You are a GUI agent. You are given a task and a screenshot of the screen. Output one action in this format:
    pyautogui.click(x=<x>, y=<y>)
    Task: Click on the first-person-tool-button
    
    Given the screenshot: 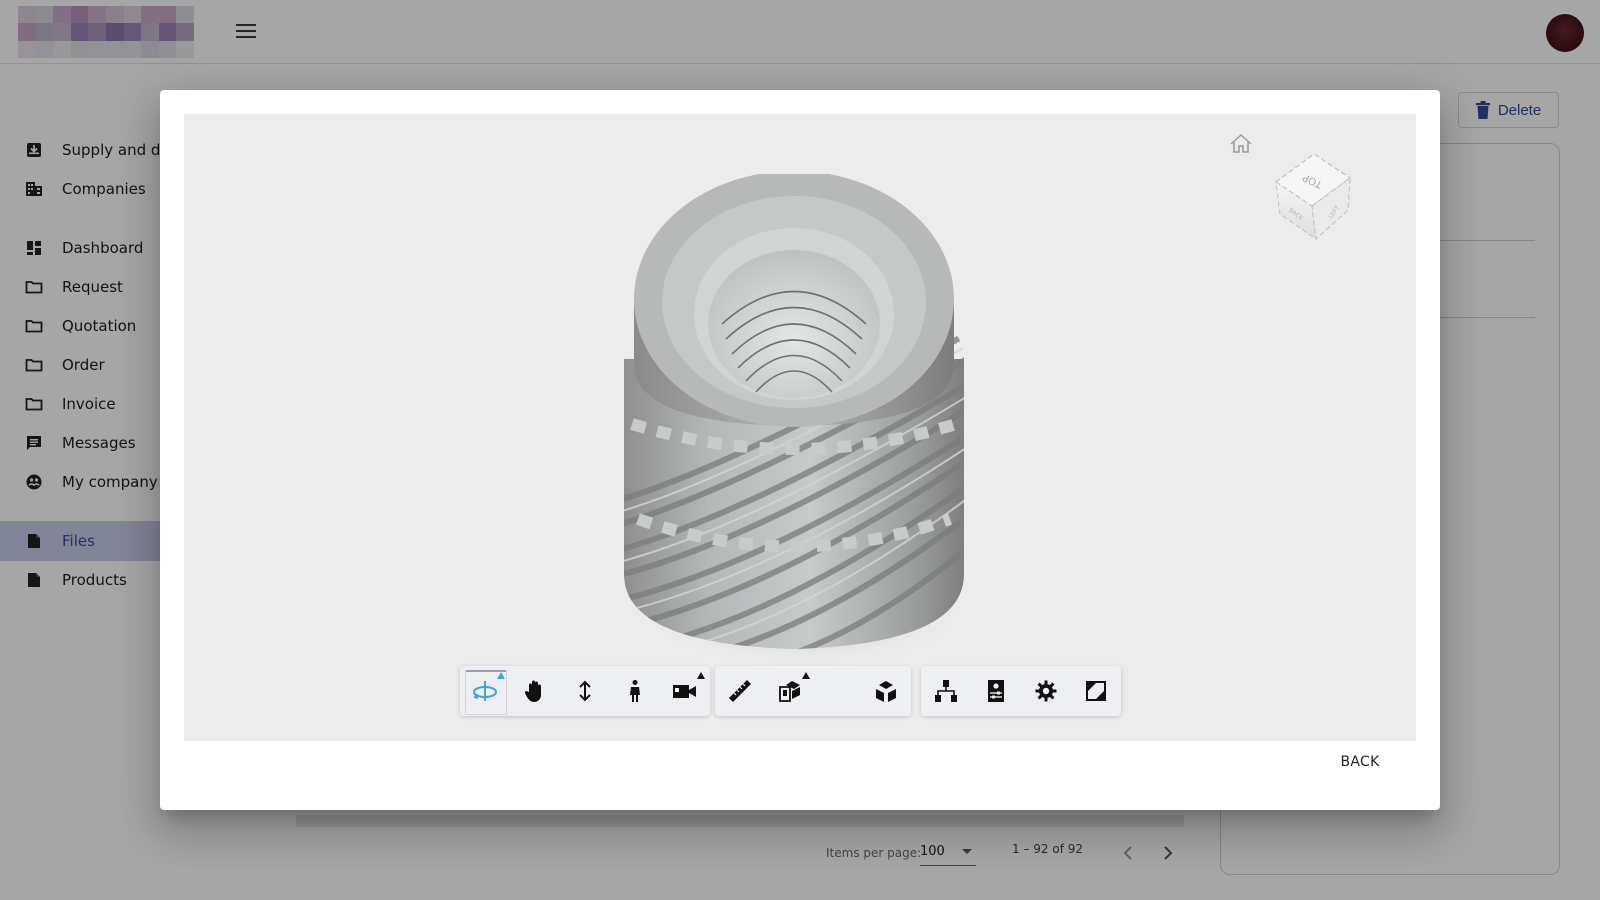 What is the action you would take?
    pyautogui.click(x=635, y=691)
    